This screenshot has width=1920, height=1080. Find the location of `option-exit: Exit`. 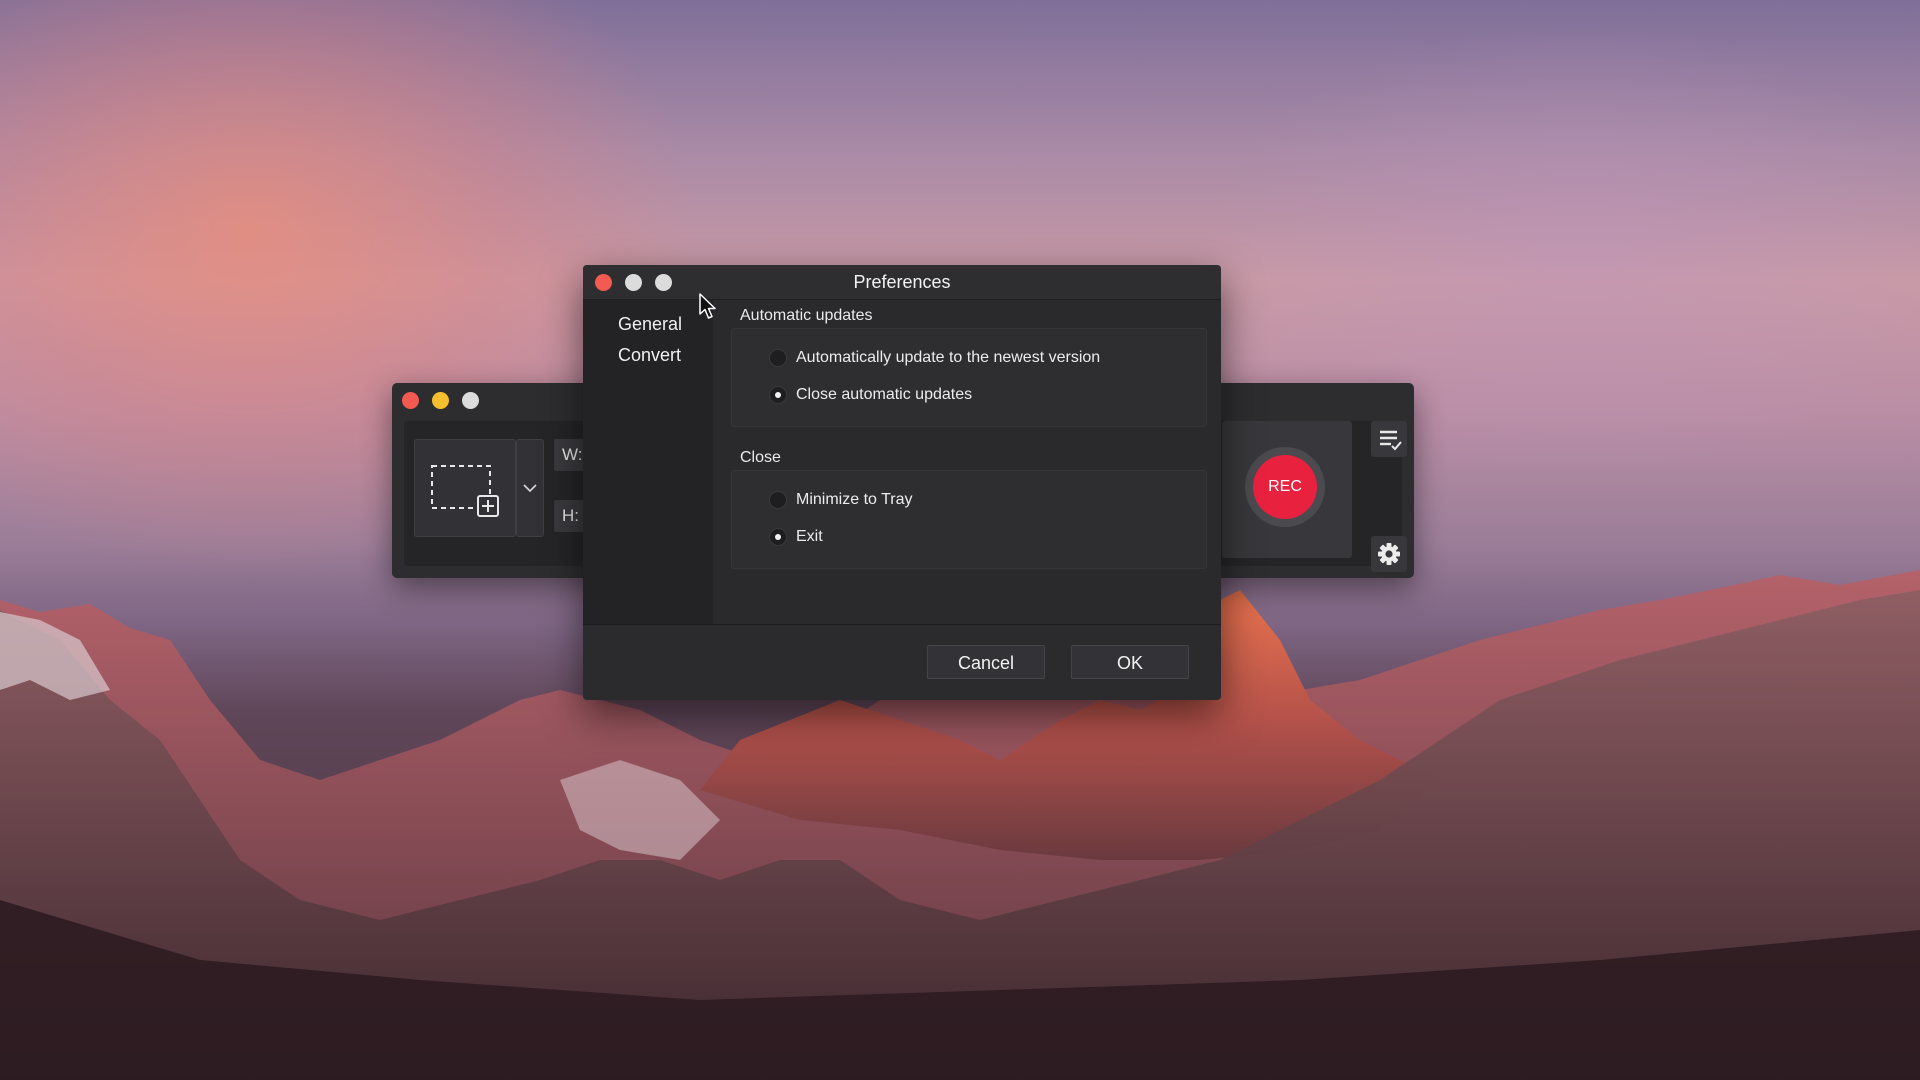

option-exit: Exit is located at coordinates (796, 537).